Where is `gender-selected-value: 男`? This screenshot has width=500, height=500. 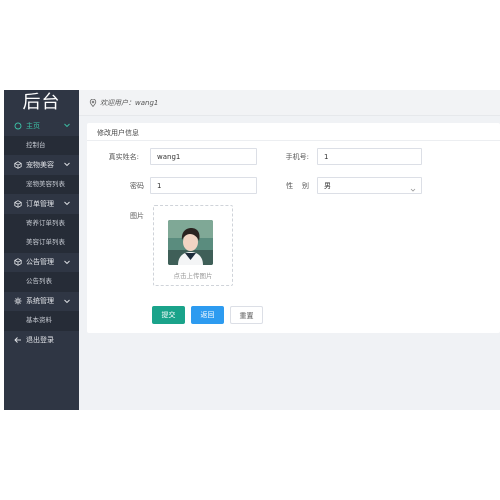
gender-selected-value: 男 is located at coordinates (327, 186).